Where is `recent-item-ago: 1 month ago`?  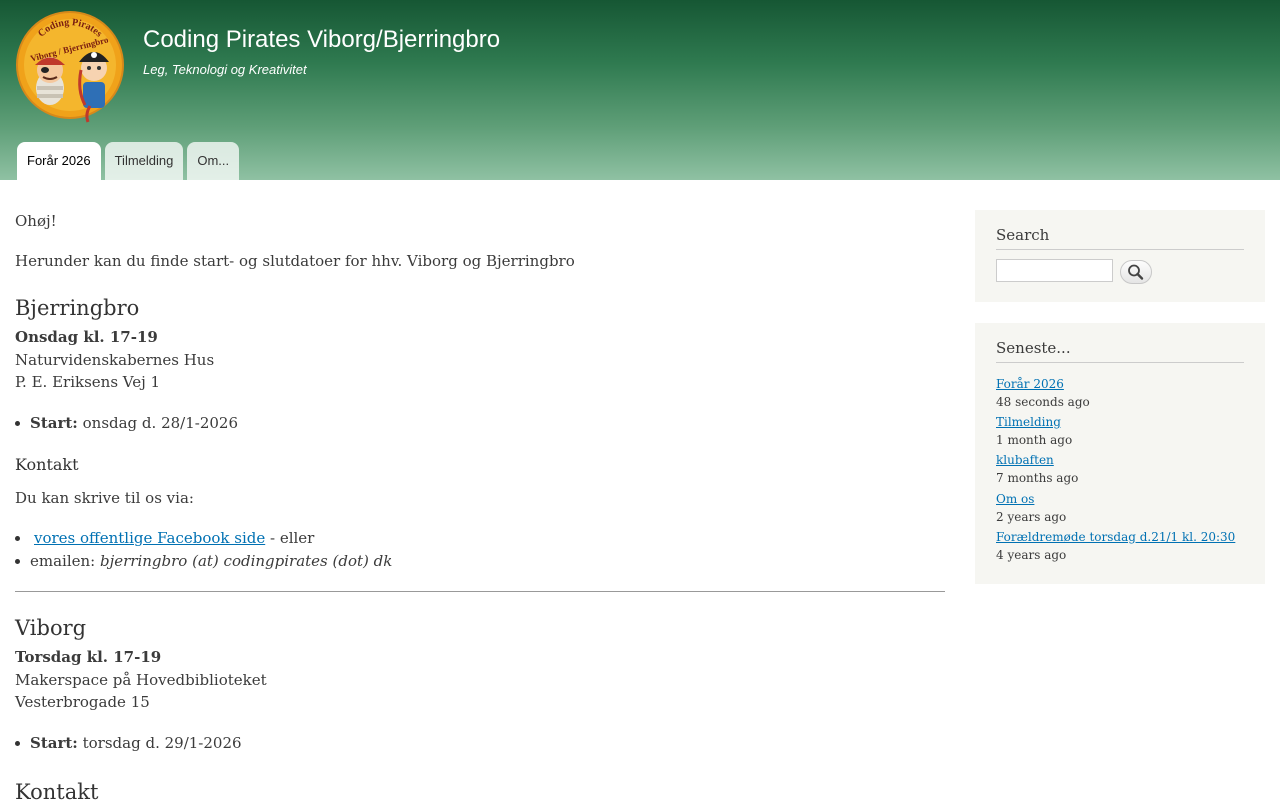
recent-item-ago: 1 month ago is located at coordinates (1034, 440).